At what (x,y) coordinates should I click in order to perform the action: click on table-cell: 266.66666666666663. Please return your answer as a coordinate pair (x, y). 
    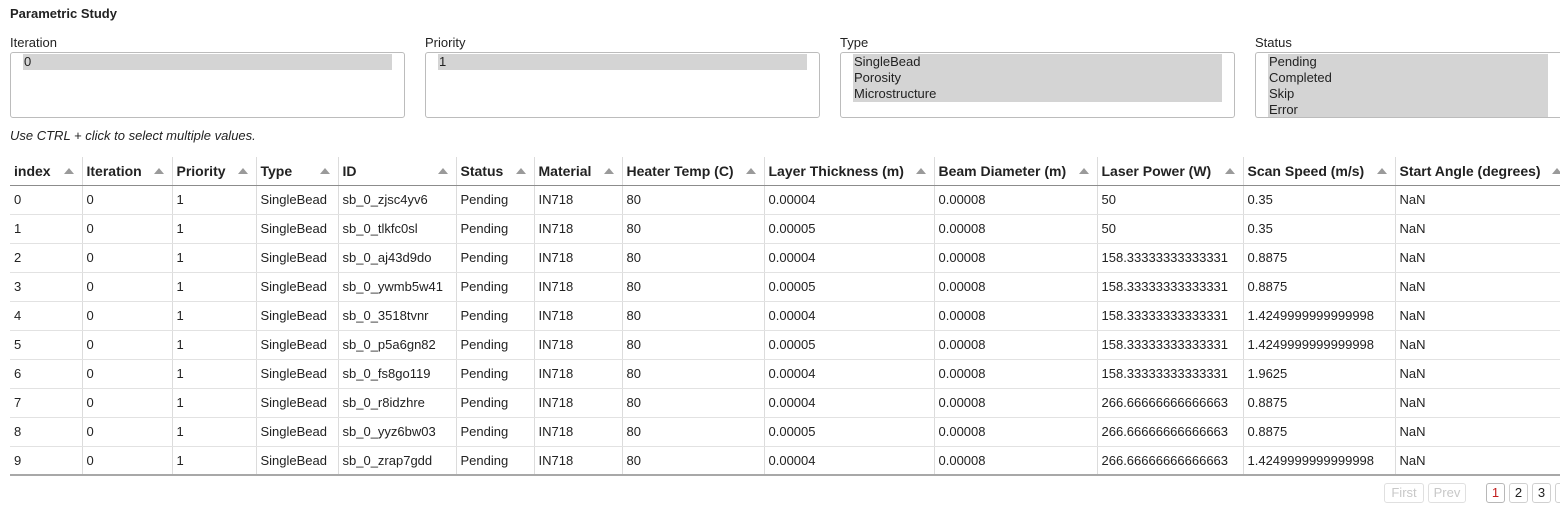
    Looking at the image, I should click on (1169, 461).